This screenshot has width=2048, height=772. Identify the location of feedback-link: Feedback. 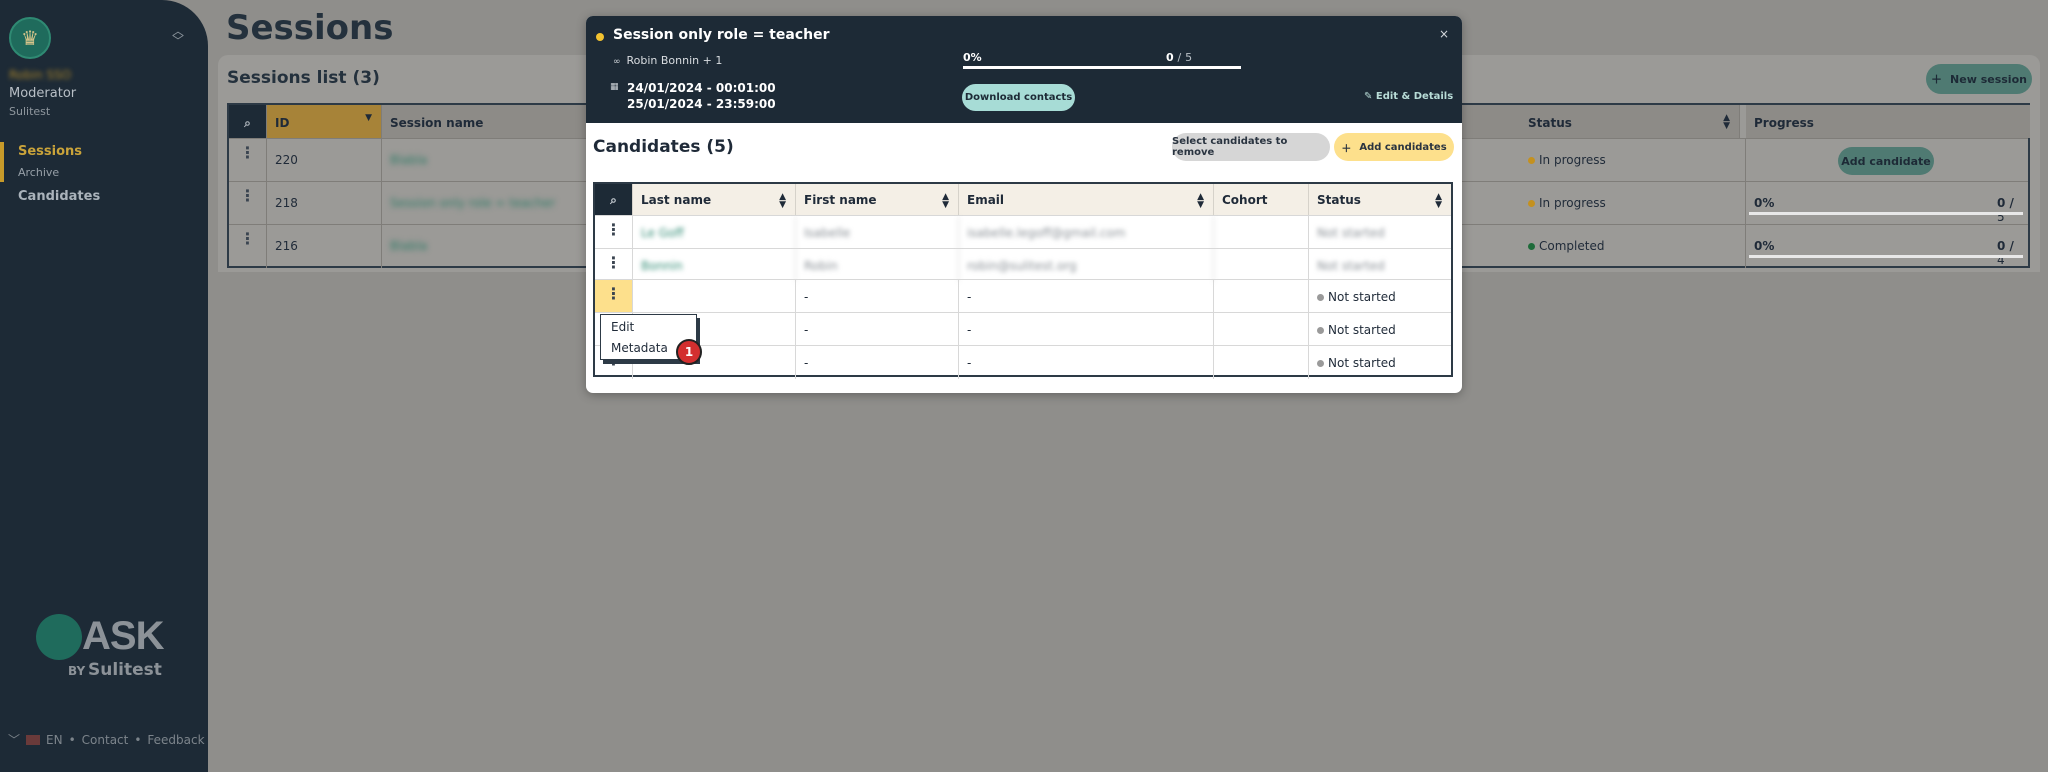
(175, 740).